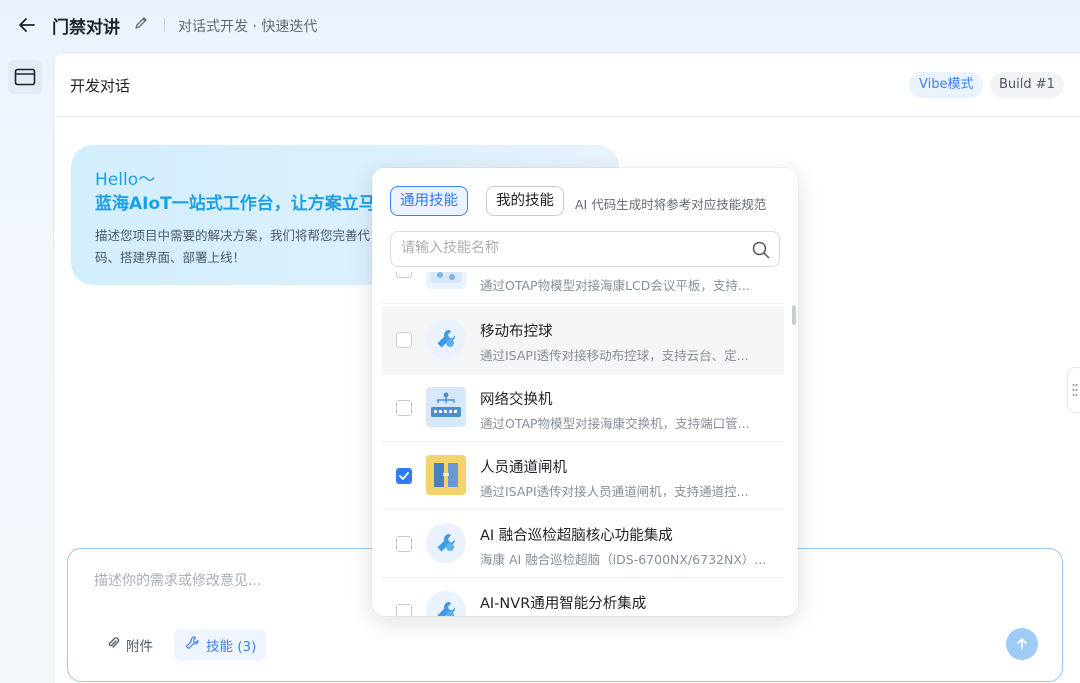 The height and width of the screenshot is (683, 1080). I want to click on skill-title: 移动布控球, so click(516, 332).